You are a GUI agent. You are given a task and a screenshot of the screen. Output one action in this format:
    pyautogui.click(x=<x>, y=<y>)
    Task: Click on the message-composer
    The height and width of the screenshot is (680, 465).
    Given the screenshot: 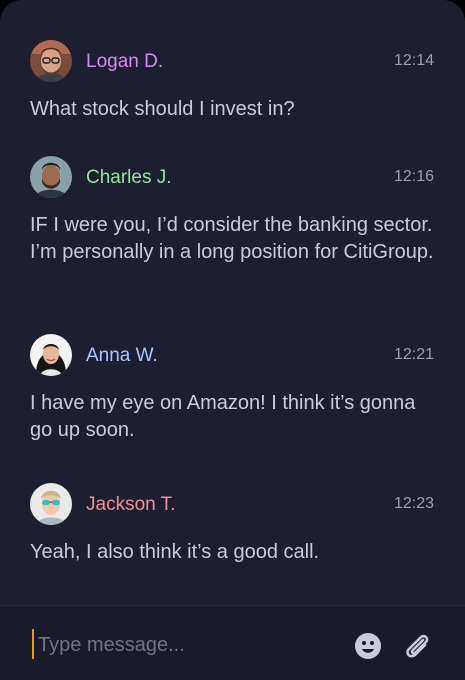 What is the action you would take?
    pyautogui.click(x=232, y=642)
    